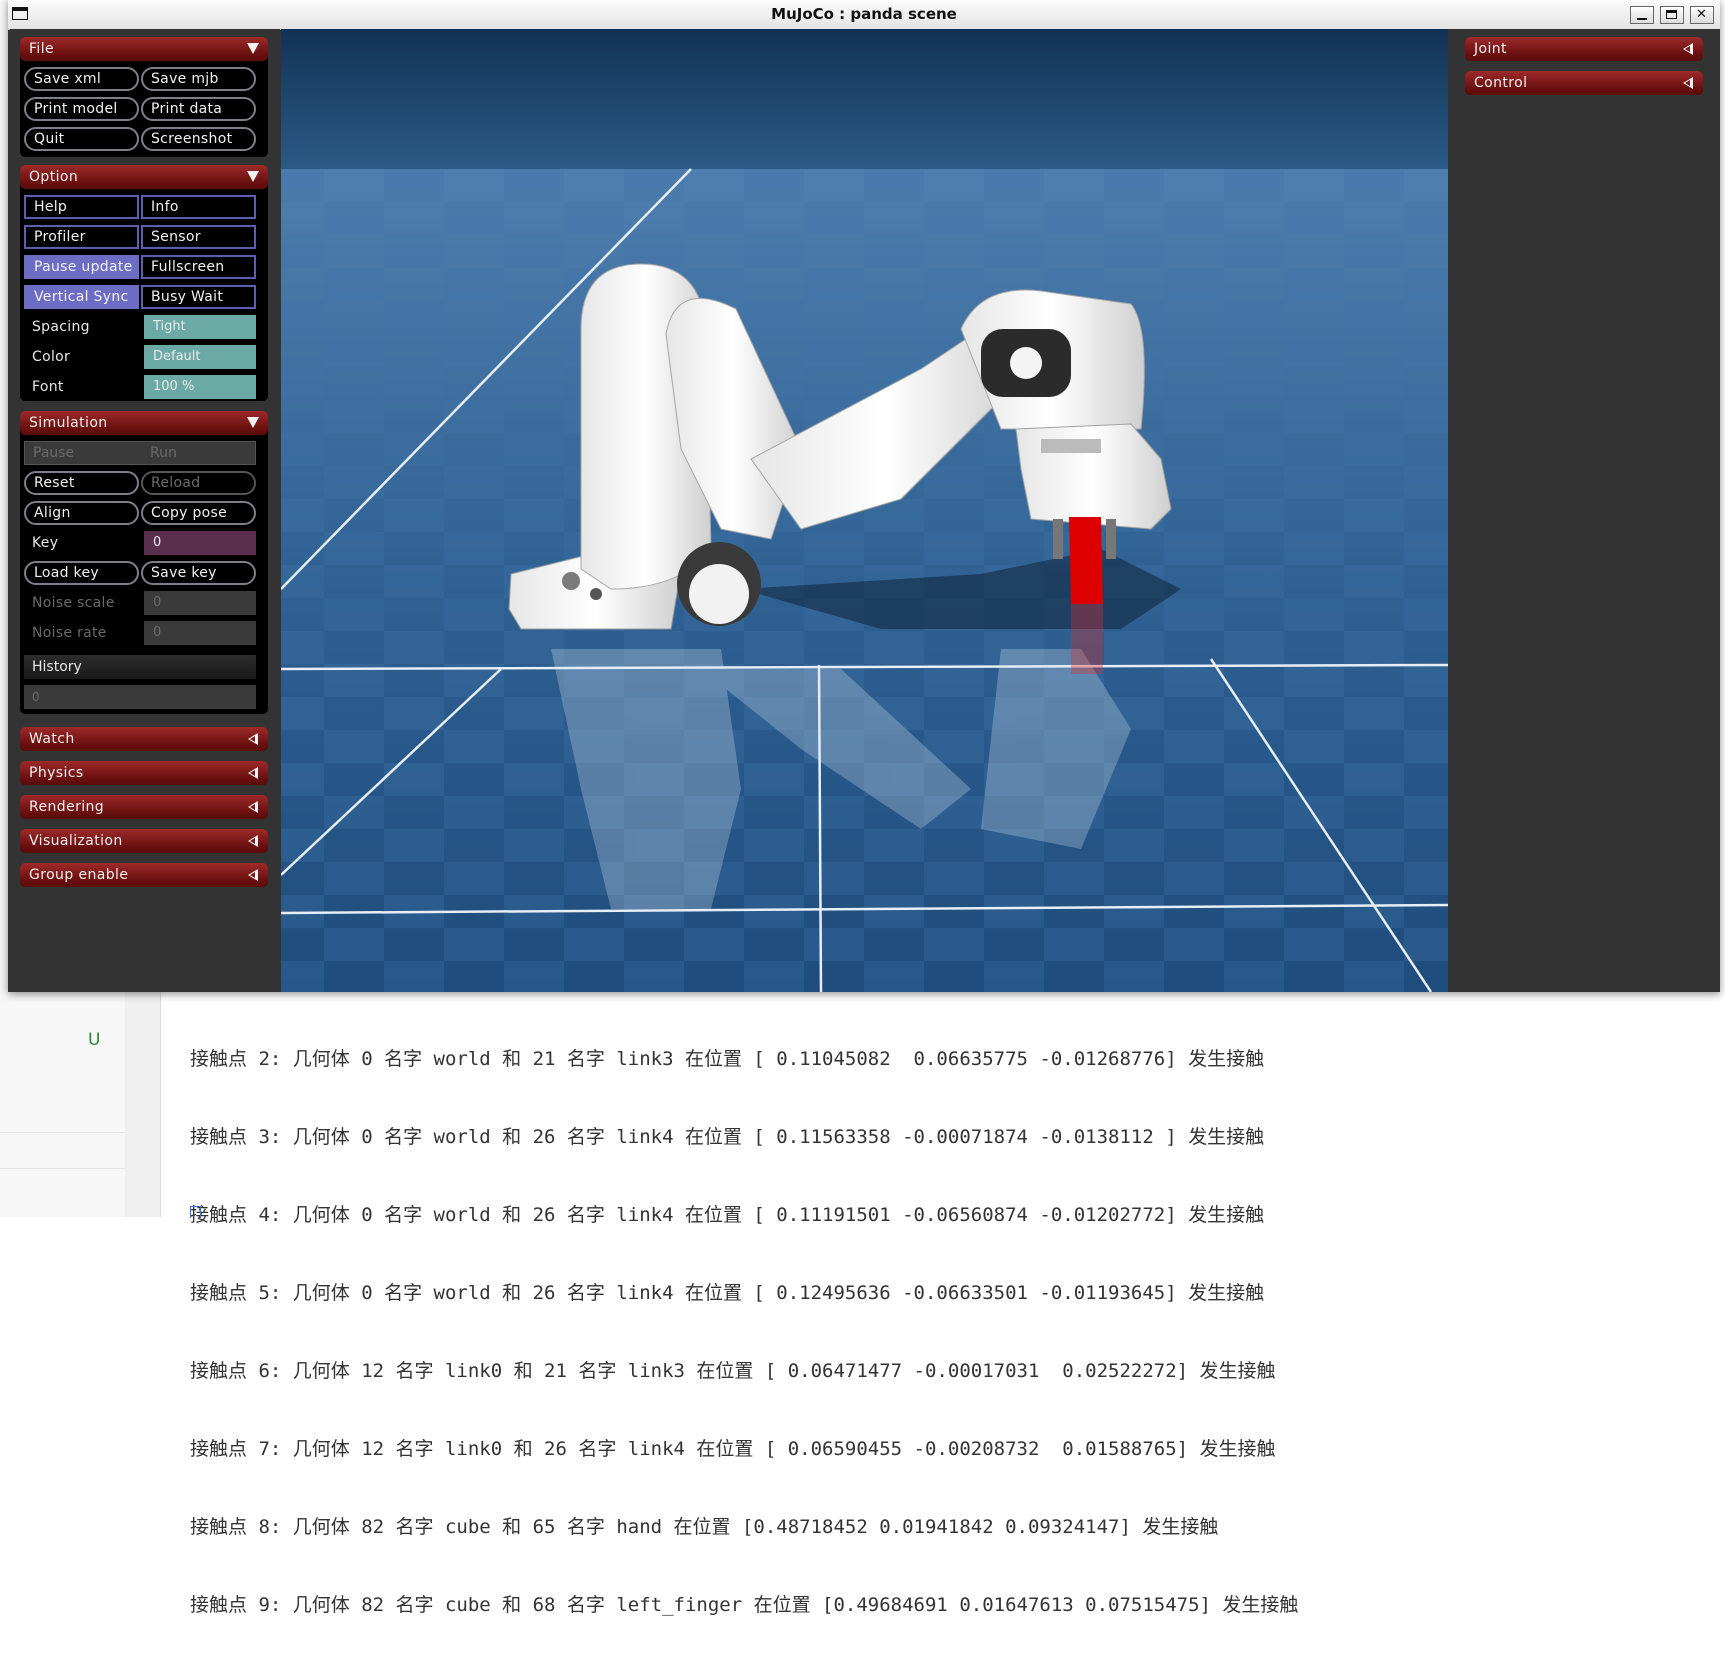 The width and height of the screenshot is (1725, 1670). I want to click on button-row: Load key Save key, so click(140, 573).